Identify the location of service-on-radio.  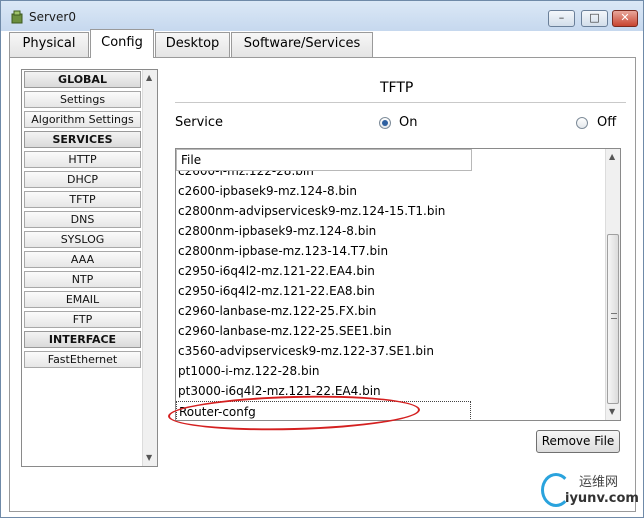
(385, 123).